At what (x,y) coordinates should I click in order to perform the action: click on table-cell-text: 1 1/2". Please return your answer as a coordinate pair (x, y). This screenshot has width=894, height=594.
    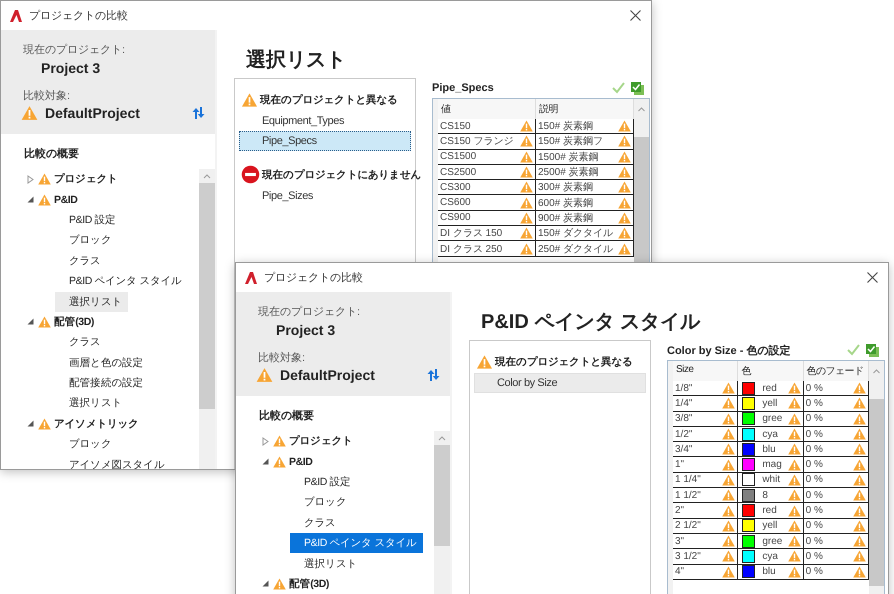
    Looking at the image, I should click on (688, 495).